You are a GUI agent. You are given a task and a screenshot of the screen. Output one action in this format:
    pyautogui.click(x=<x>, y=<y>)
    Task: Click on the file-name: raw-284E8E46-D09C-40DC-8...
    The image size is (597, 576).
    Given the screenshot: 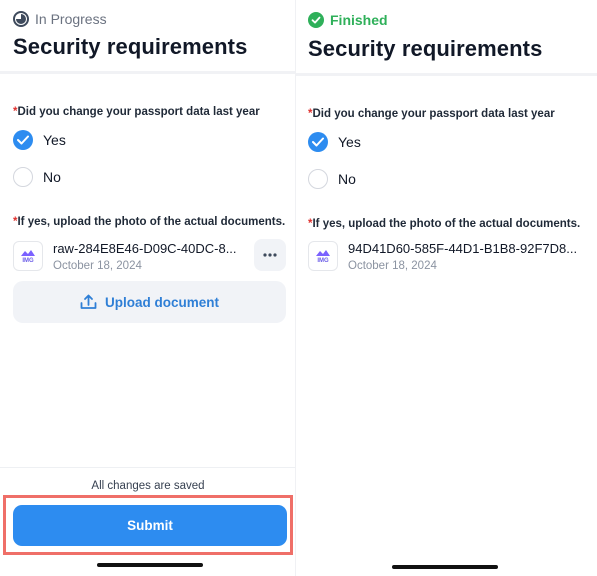 What is the action you would take?
    pyautogui.click(x=145, y=248)
    